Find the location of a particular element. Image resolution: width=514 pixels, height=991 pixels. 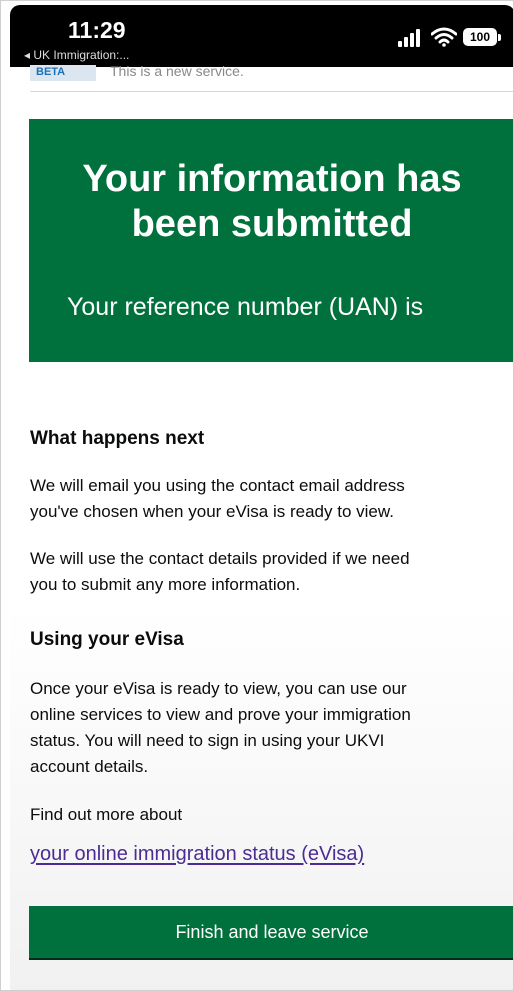

phase-banner-text: This is a new service. is located at coordinates (177, 71).